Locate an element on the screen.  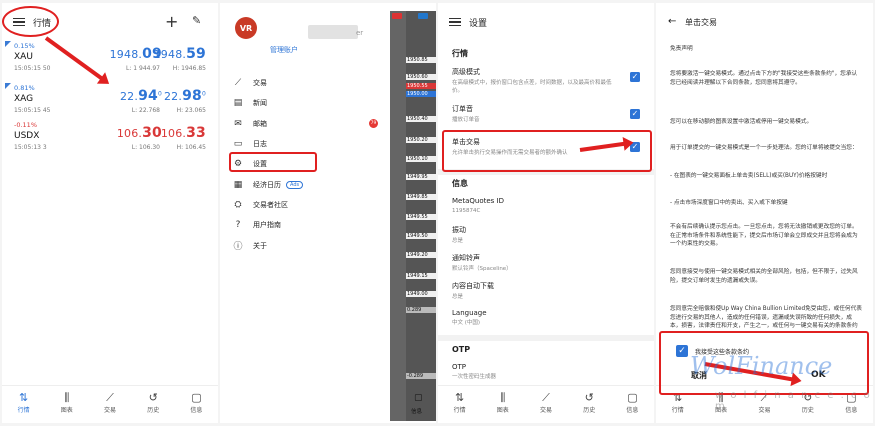
nav-label: 交易 is located at coordinates (546, 410).